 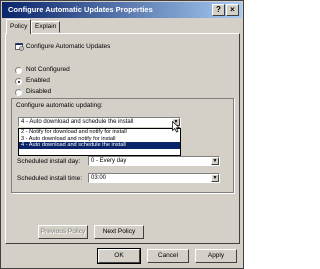 I want to click on install-time-combo: 03:00 ▼, so click(x=154, y=178).